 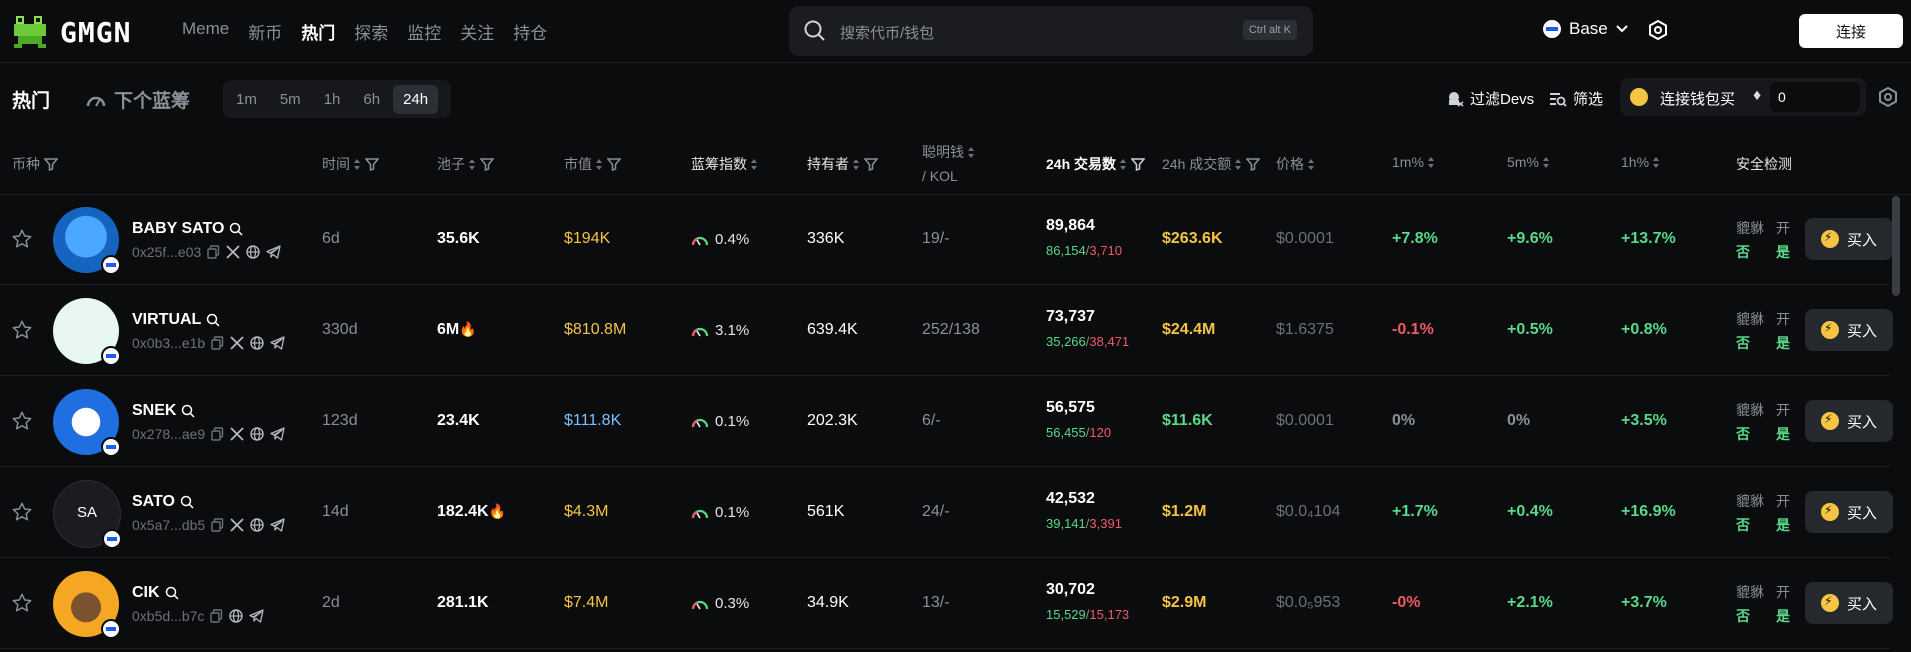 What do you see at coordinates (1896, 246) in the screenshot?
I see `scrollbar` at bounding box center [1896, 246].